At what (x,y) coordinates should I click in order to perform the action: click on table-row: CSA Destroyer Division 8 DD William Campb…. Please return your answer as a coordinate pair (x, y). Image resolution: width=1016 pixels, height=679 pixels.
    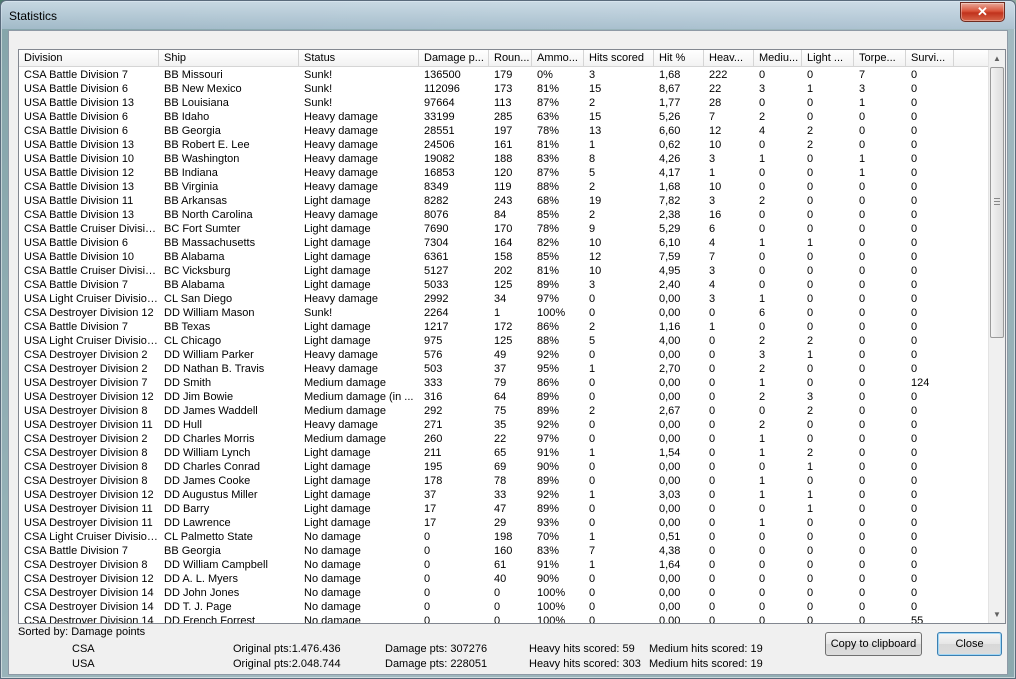
    Looking at the image, I should click on (503, 565).